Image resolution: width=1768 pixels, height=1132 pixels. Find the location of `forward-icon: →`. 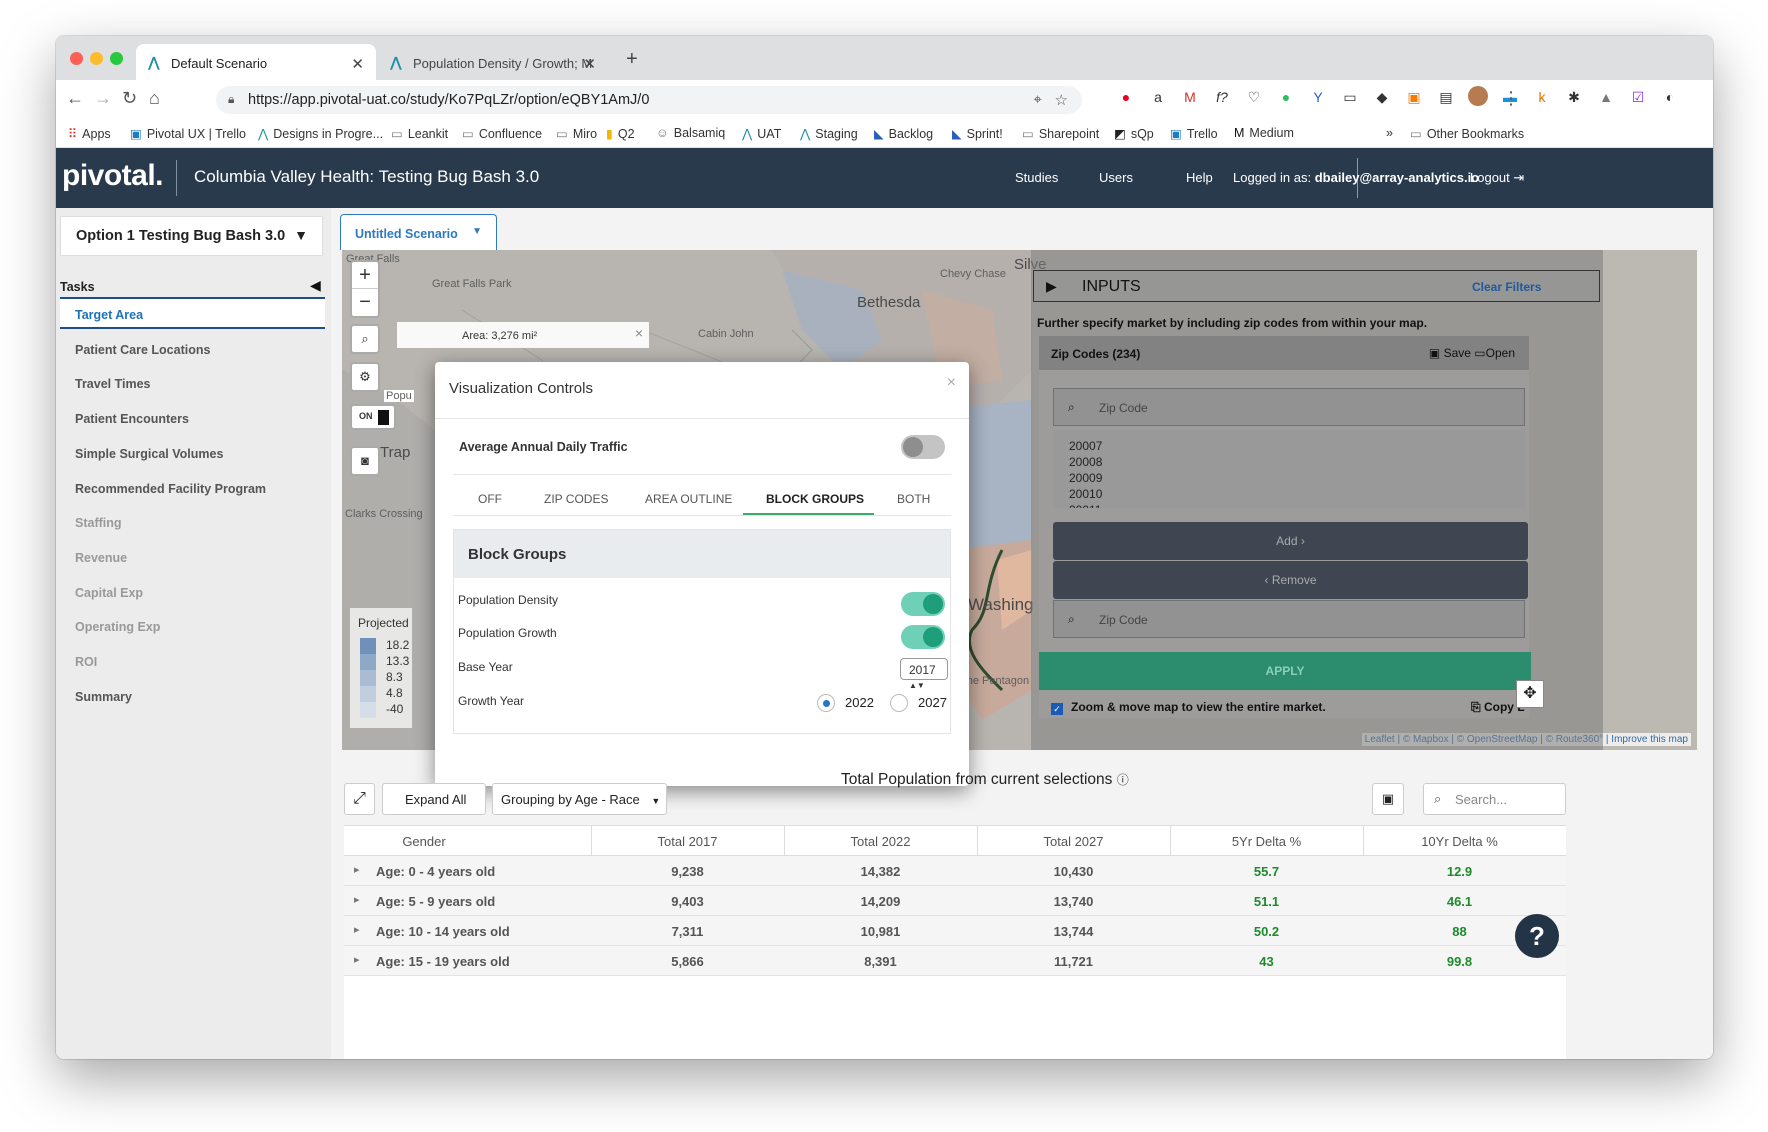

forward-icon: → is located at coordinates (103, 98).